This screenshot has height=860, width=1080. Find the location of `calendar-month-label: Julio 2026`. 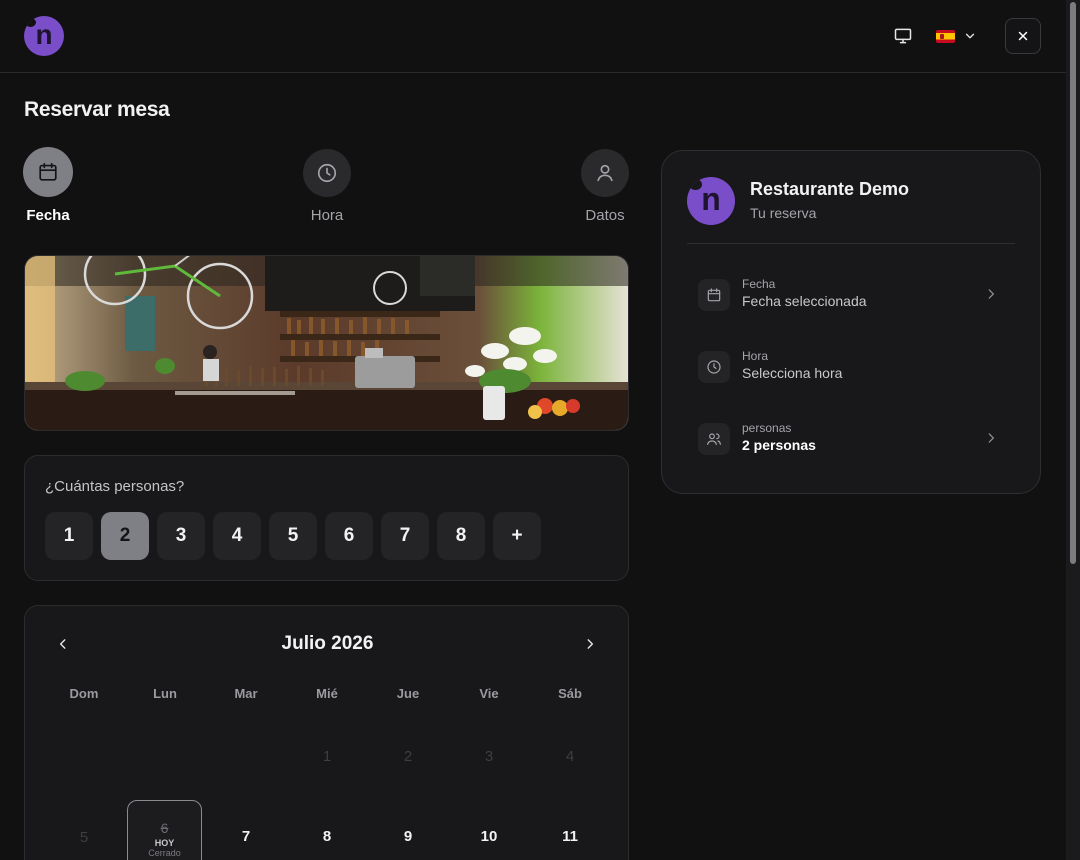

calendar-month-label: Julio 2026 is located at coordinates (327, 643).